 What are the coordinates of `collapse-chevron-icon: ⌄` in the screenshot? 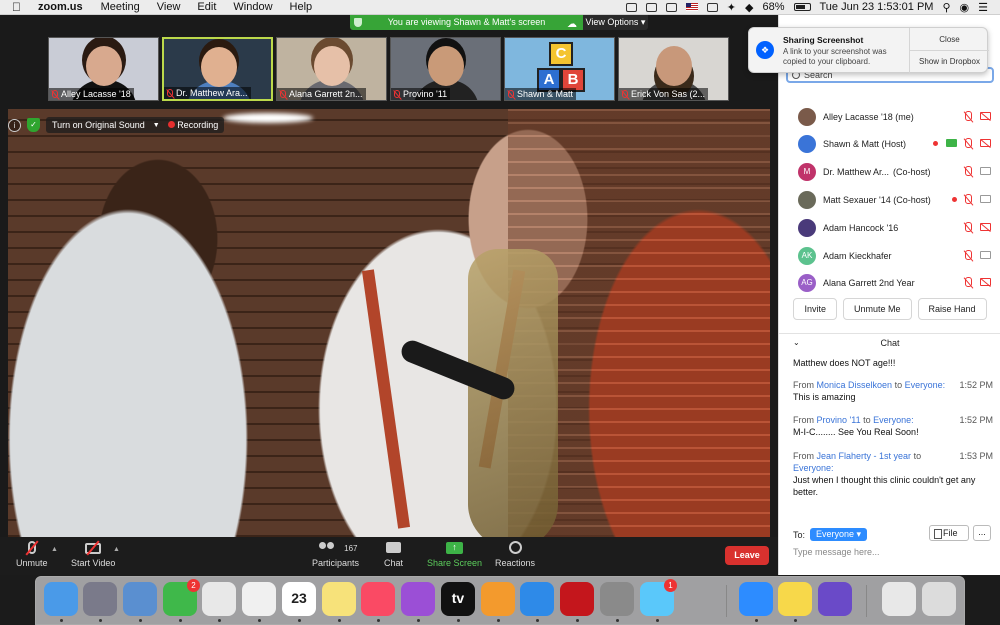 It's located at (796, 343).